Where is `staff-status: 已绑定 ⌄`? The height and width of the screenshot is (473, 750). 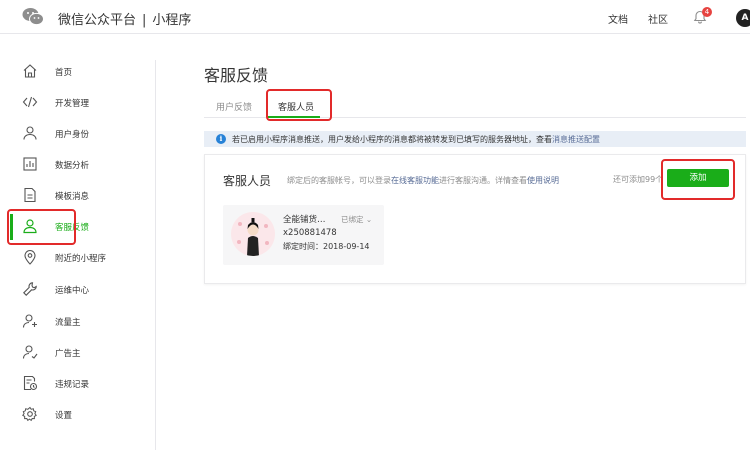
staff-status: 已绑定 ⌄ is located at coordinates (356, 219).